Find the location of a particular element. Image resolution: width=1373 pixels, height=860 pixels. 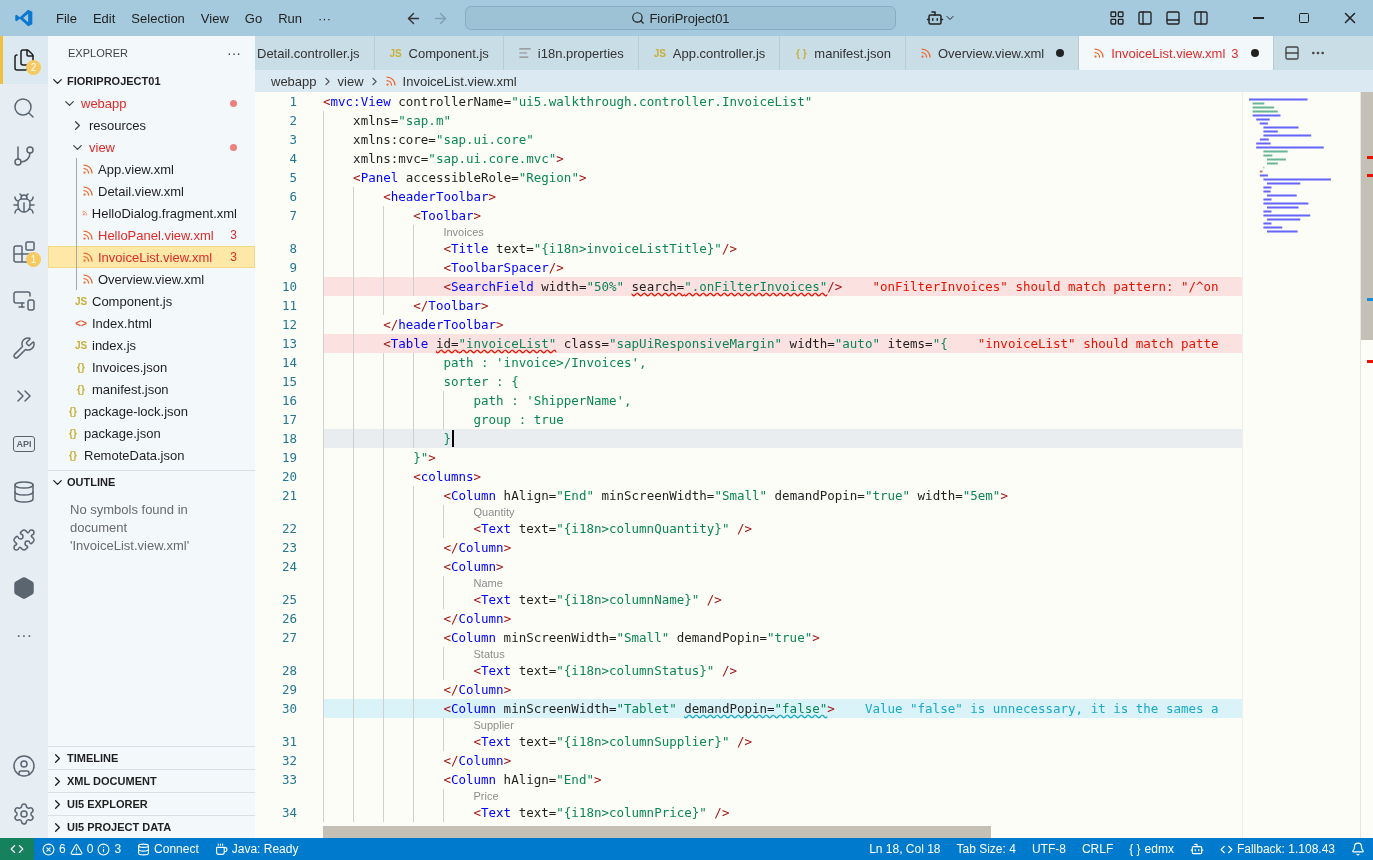

maximize-icon is located at coordinates (1304, 18).